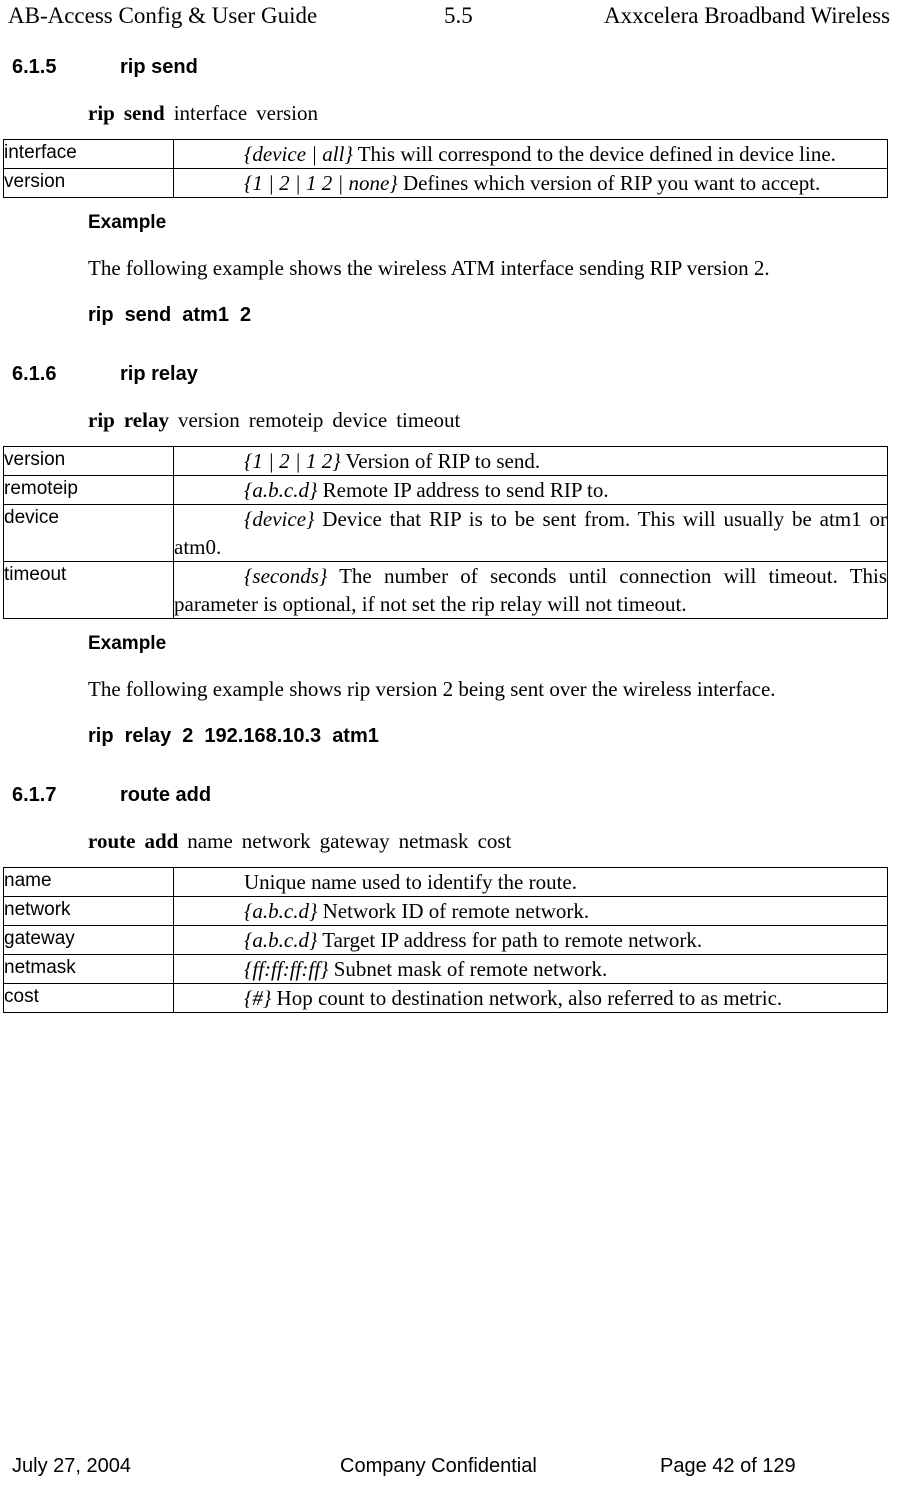 The height and width of the screenshot is (1494, 911). What do you see at coordinates (34, 374) in the screenshot?
I see `section-number: 6.1.6` at bounding box center [34, 374].